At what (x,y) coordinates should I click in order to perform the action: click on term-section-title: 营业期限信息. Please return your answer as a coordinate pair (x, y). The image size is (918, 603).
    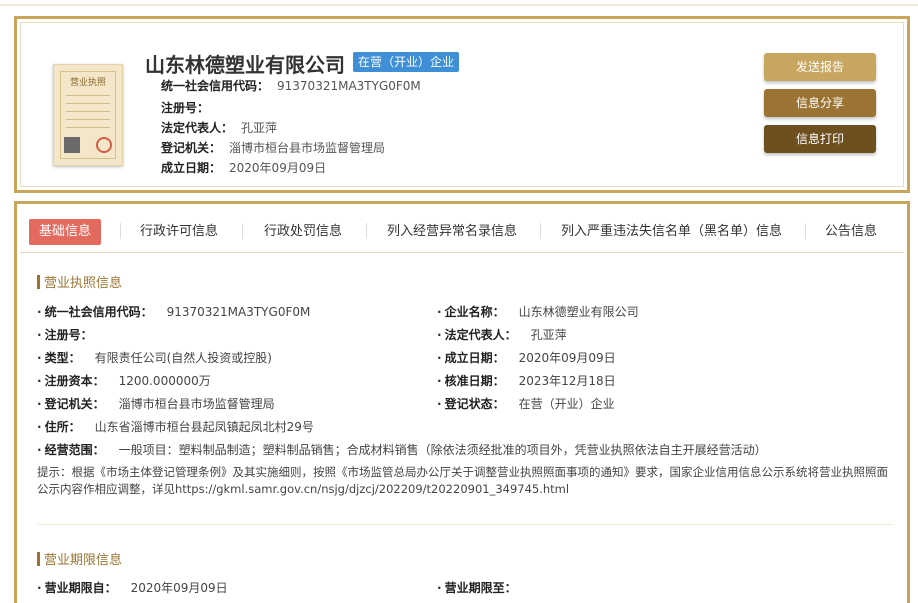
    Looking at the image, I should click on (79, 558).